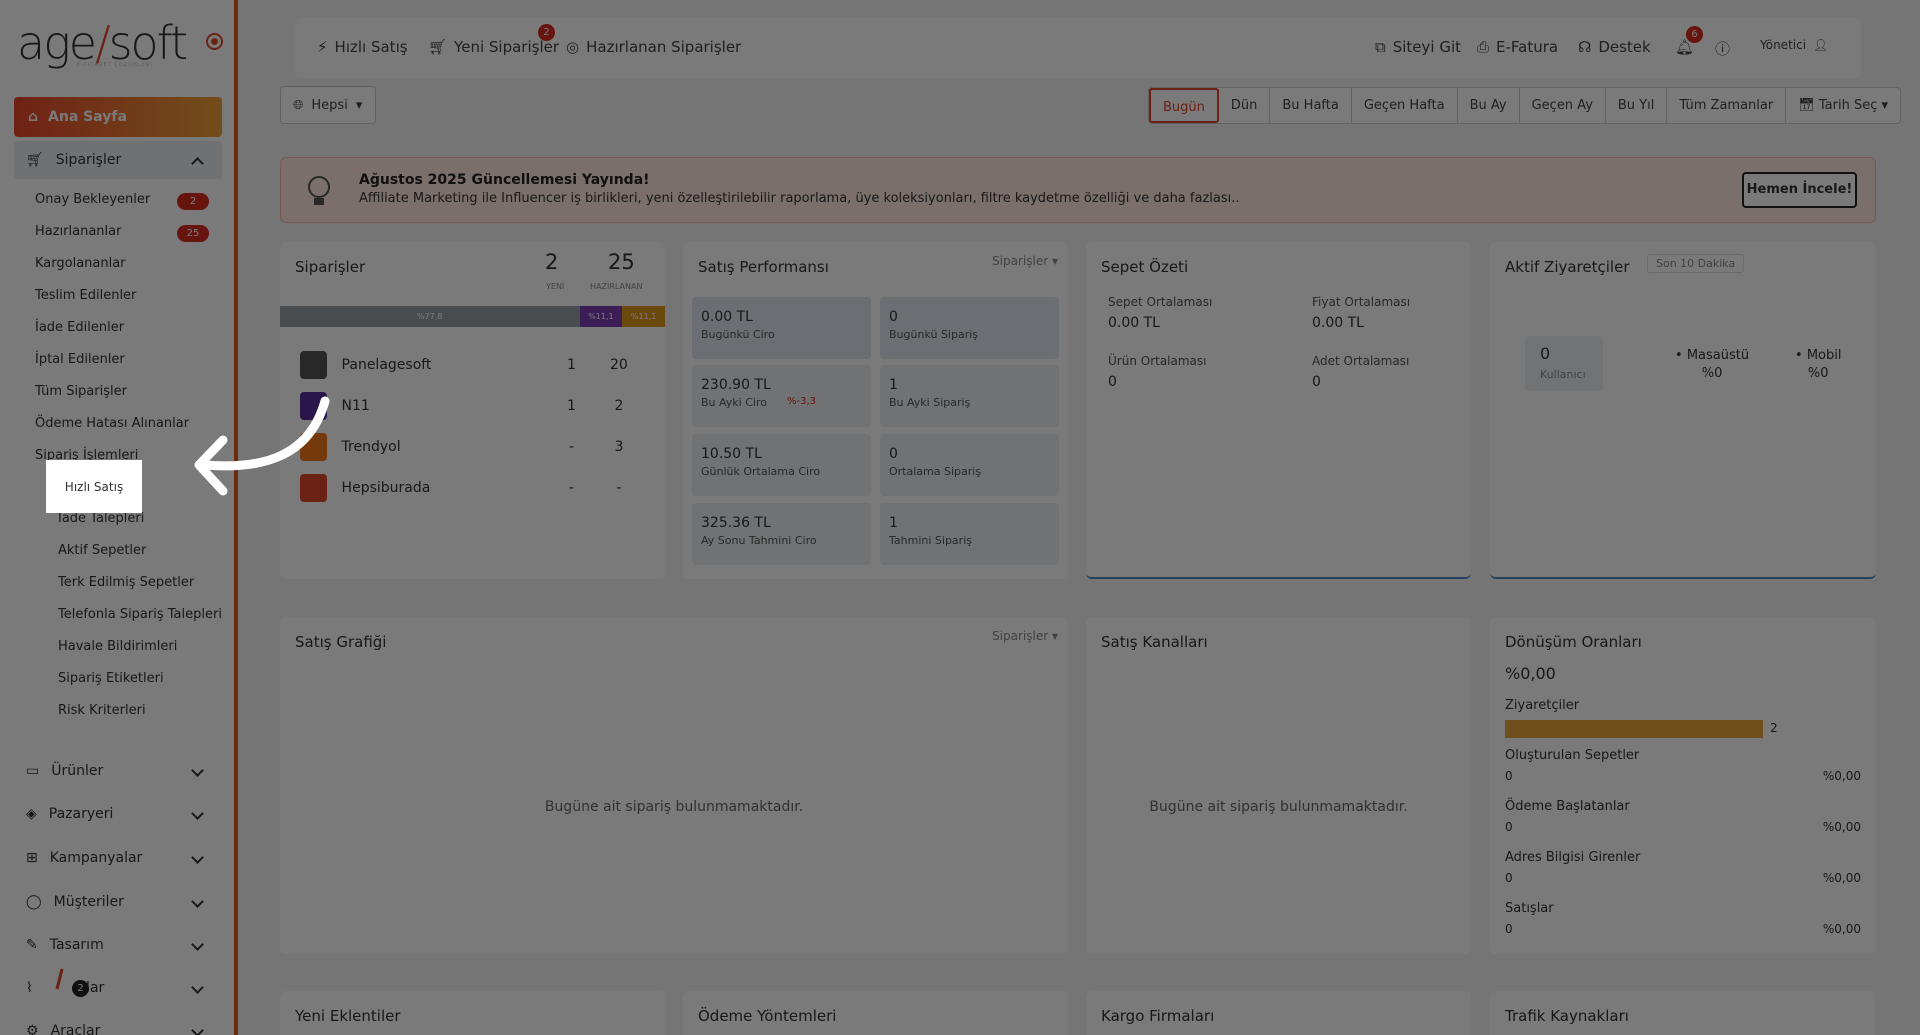  I want to click on visit-site-label: Siteyi Git, so click(1427, 47).